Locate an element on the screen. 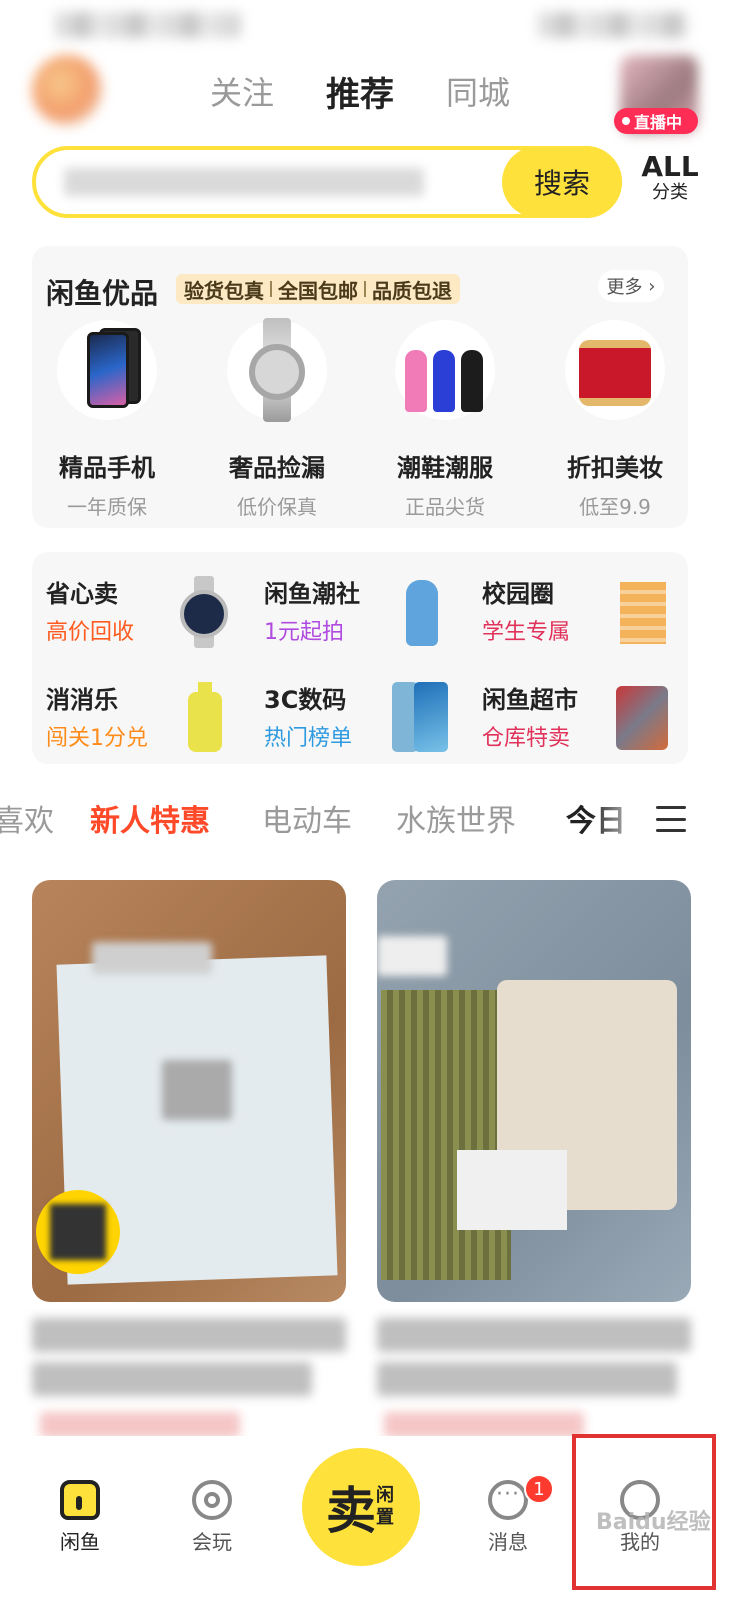  feature-campus: 校园圈 学生专属 is located at coordinates (587, 615).